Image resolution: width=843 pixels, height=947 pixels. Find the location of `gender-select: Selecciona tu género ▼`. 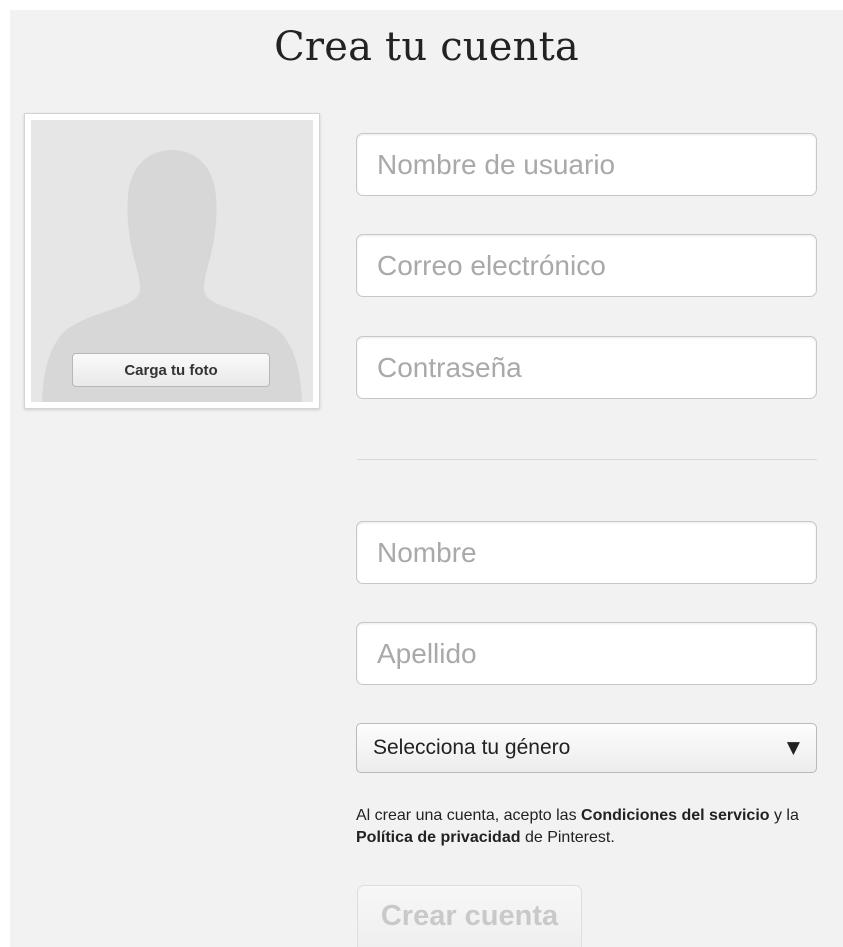

gender-select: Selecciona tu género ▼ is located at coordinates (586, 748).